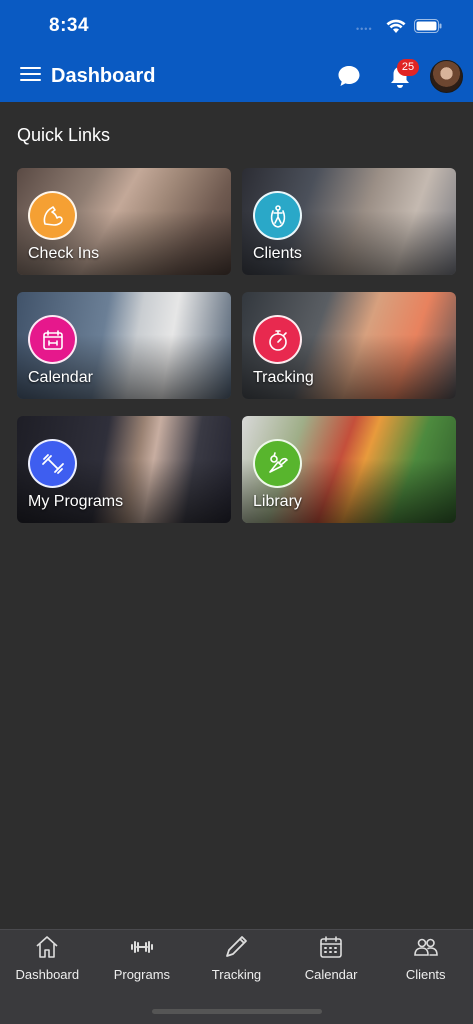  Describe the element at coordinates (446, 76) in the screenshot. I see `avatar` at that location.